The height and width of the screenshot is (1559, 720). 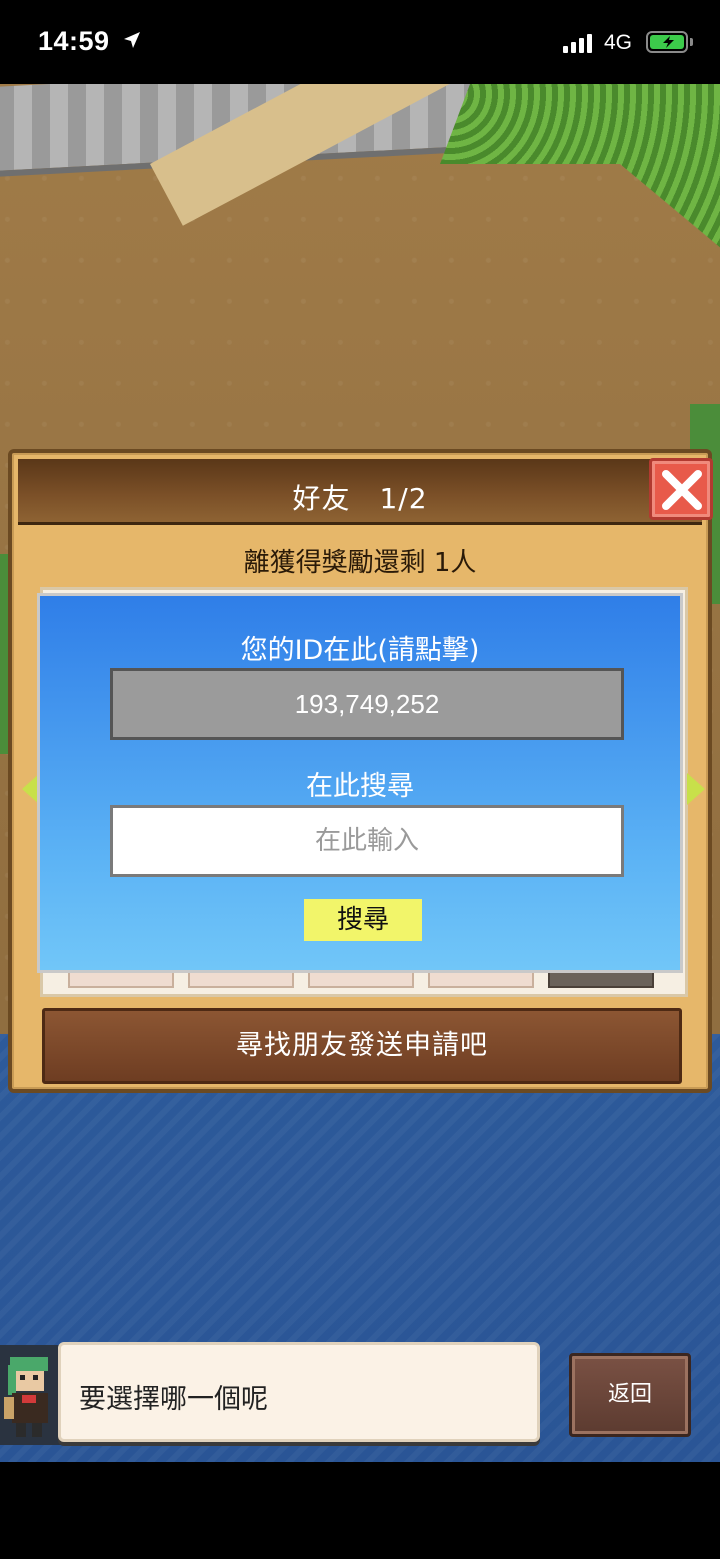 What do you see at coordinates (74, 41) in the screenshot?
I see `status-time: 14:59` at bounding box center [74, 41].